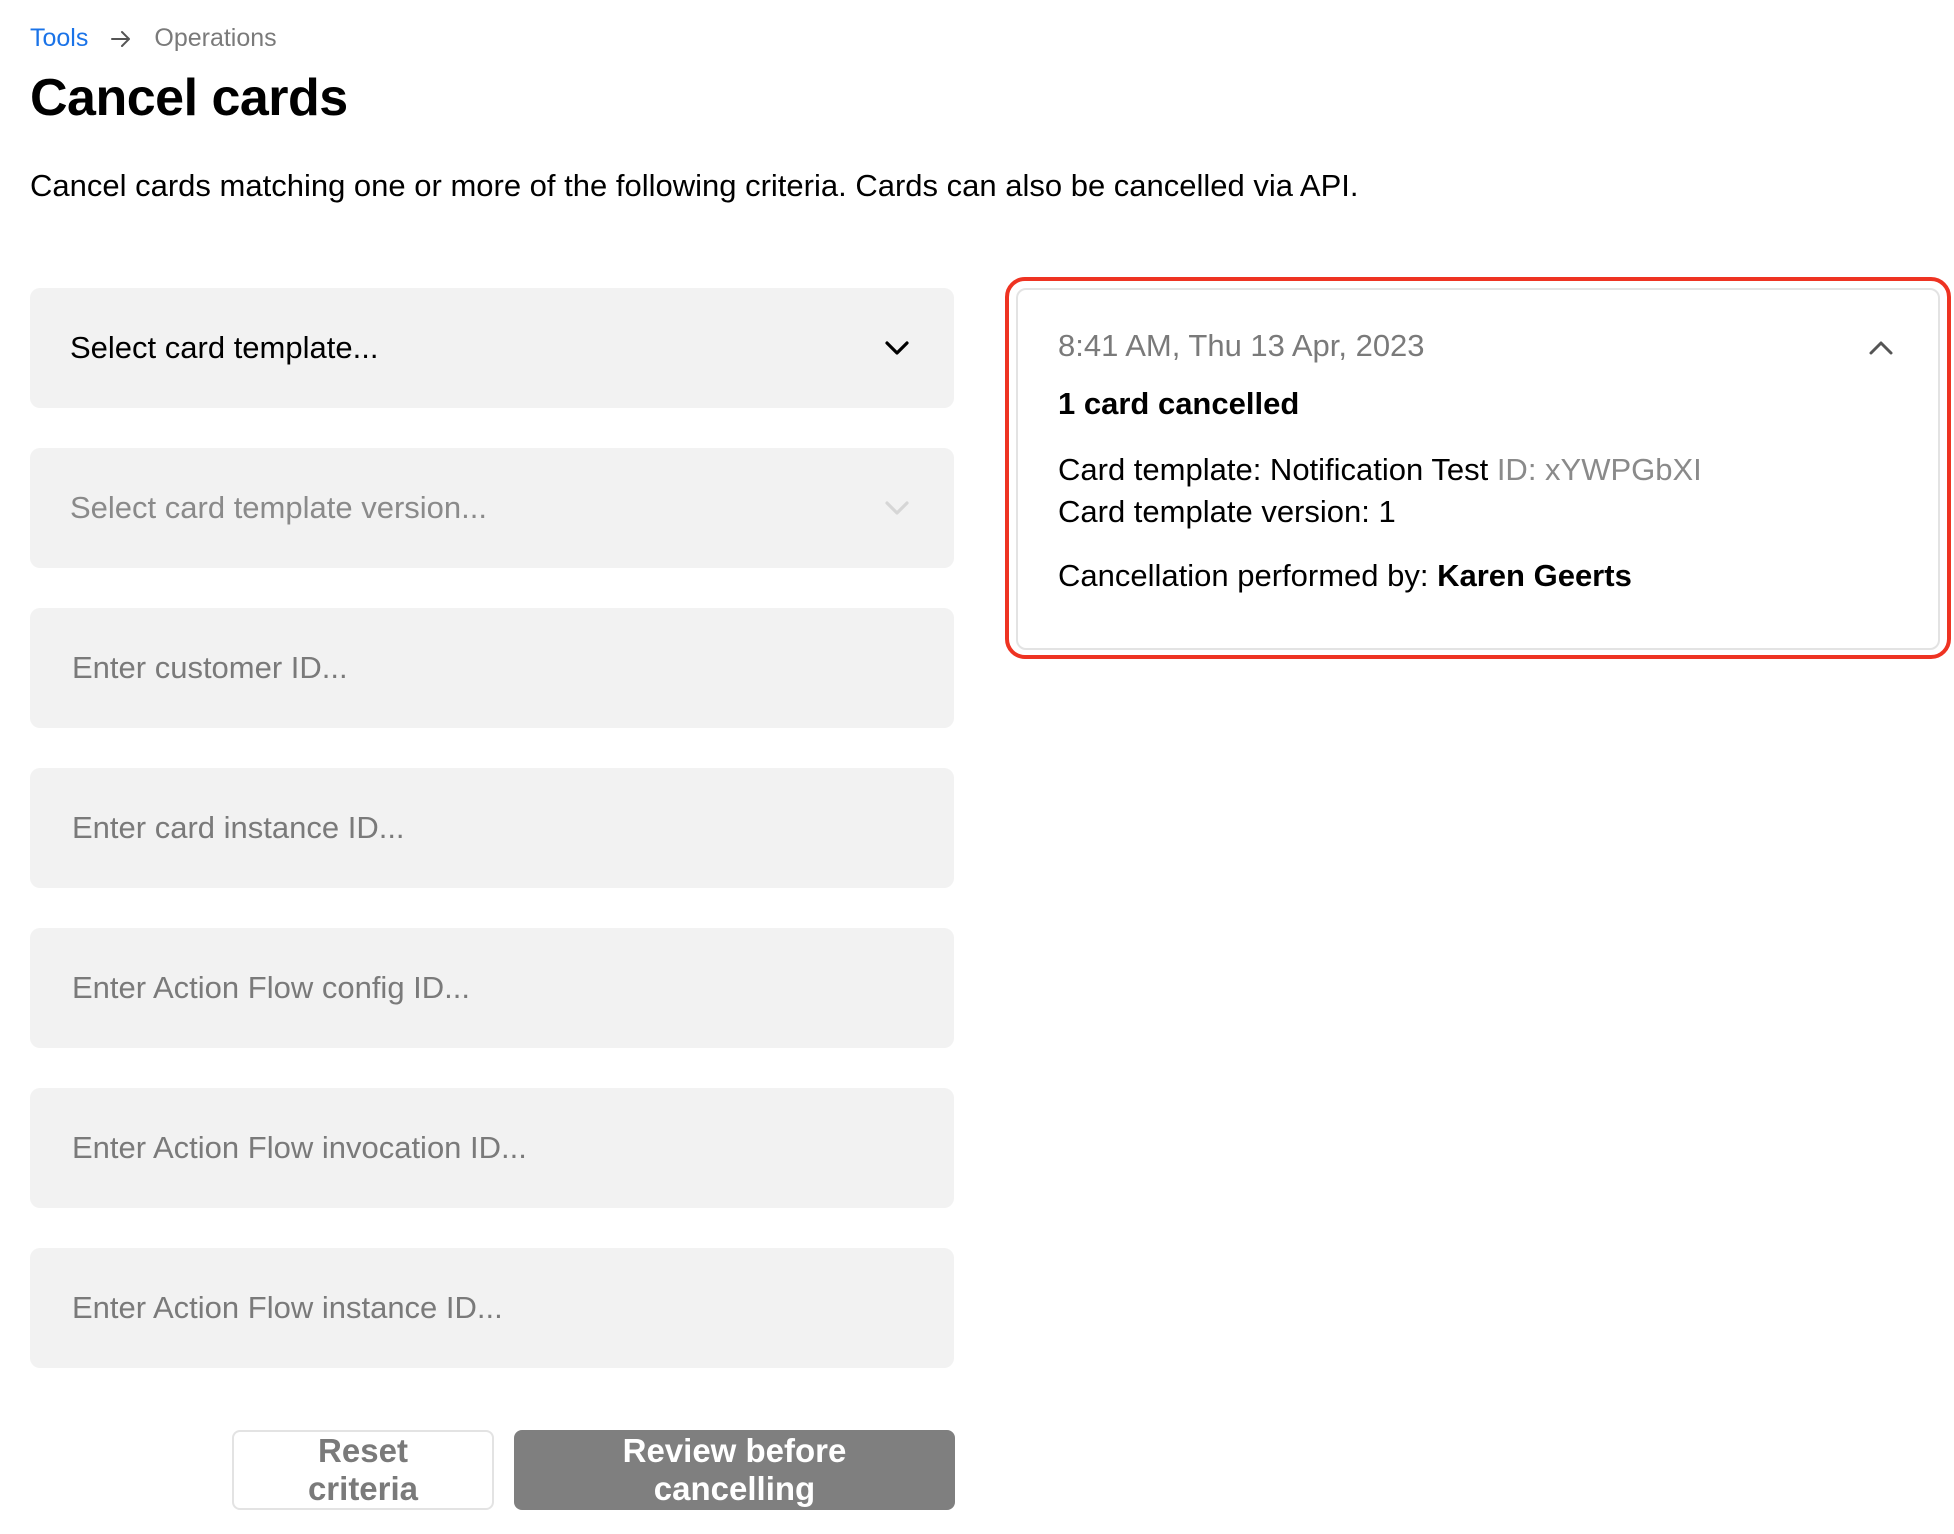  I want to click on breadcrumb-current: Operations, so click(215, 38).